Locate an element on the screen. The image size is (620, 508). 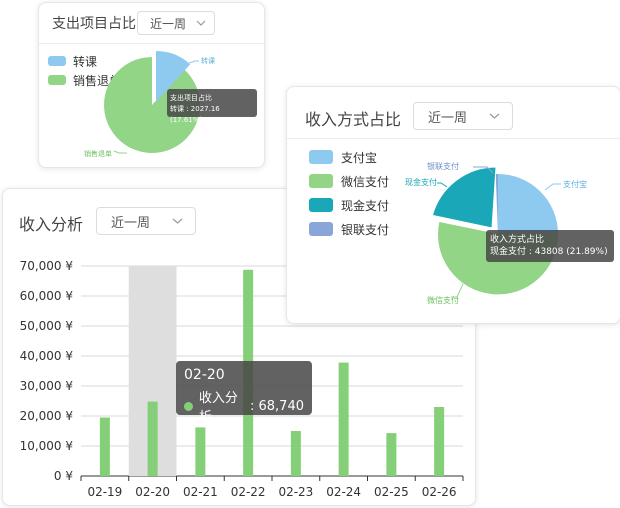
pie-slice-unionpay is located at coordinates (496, 203).